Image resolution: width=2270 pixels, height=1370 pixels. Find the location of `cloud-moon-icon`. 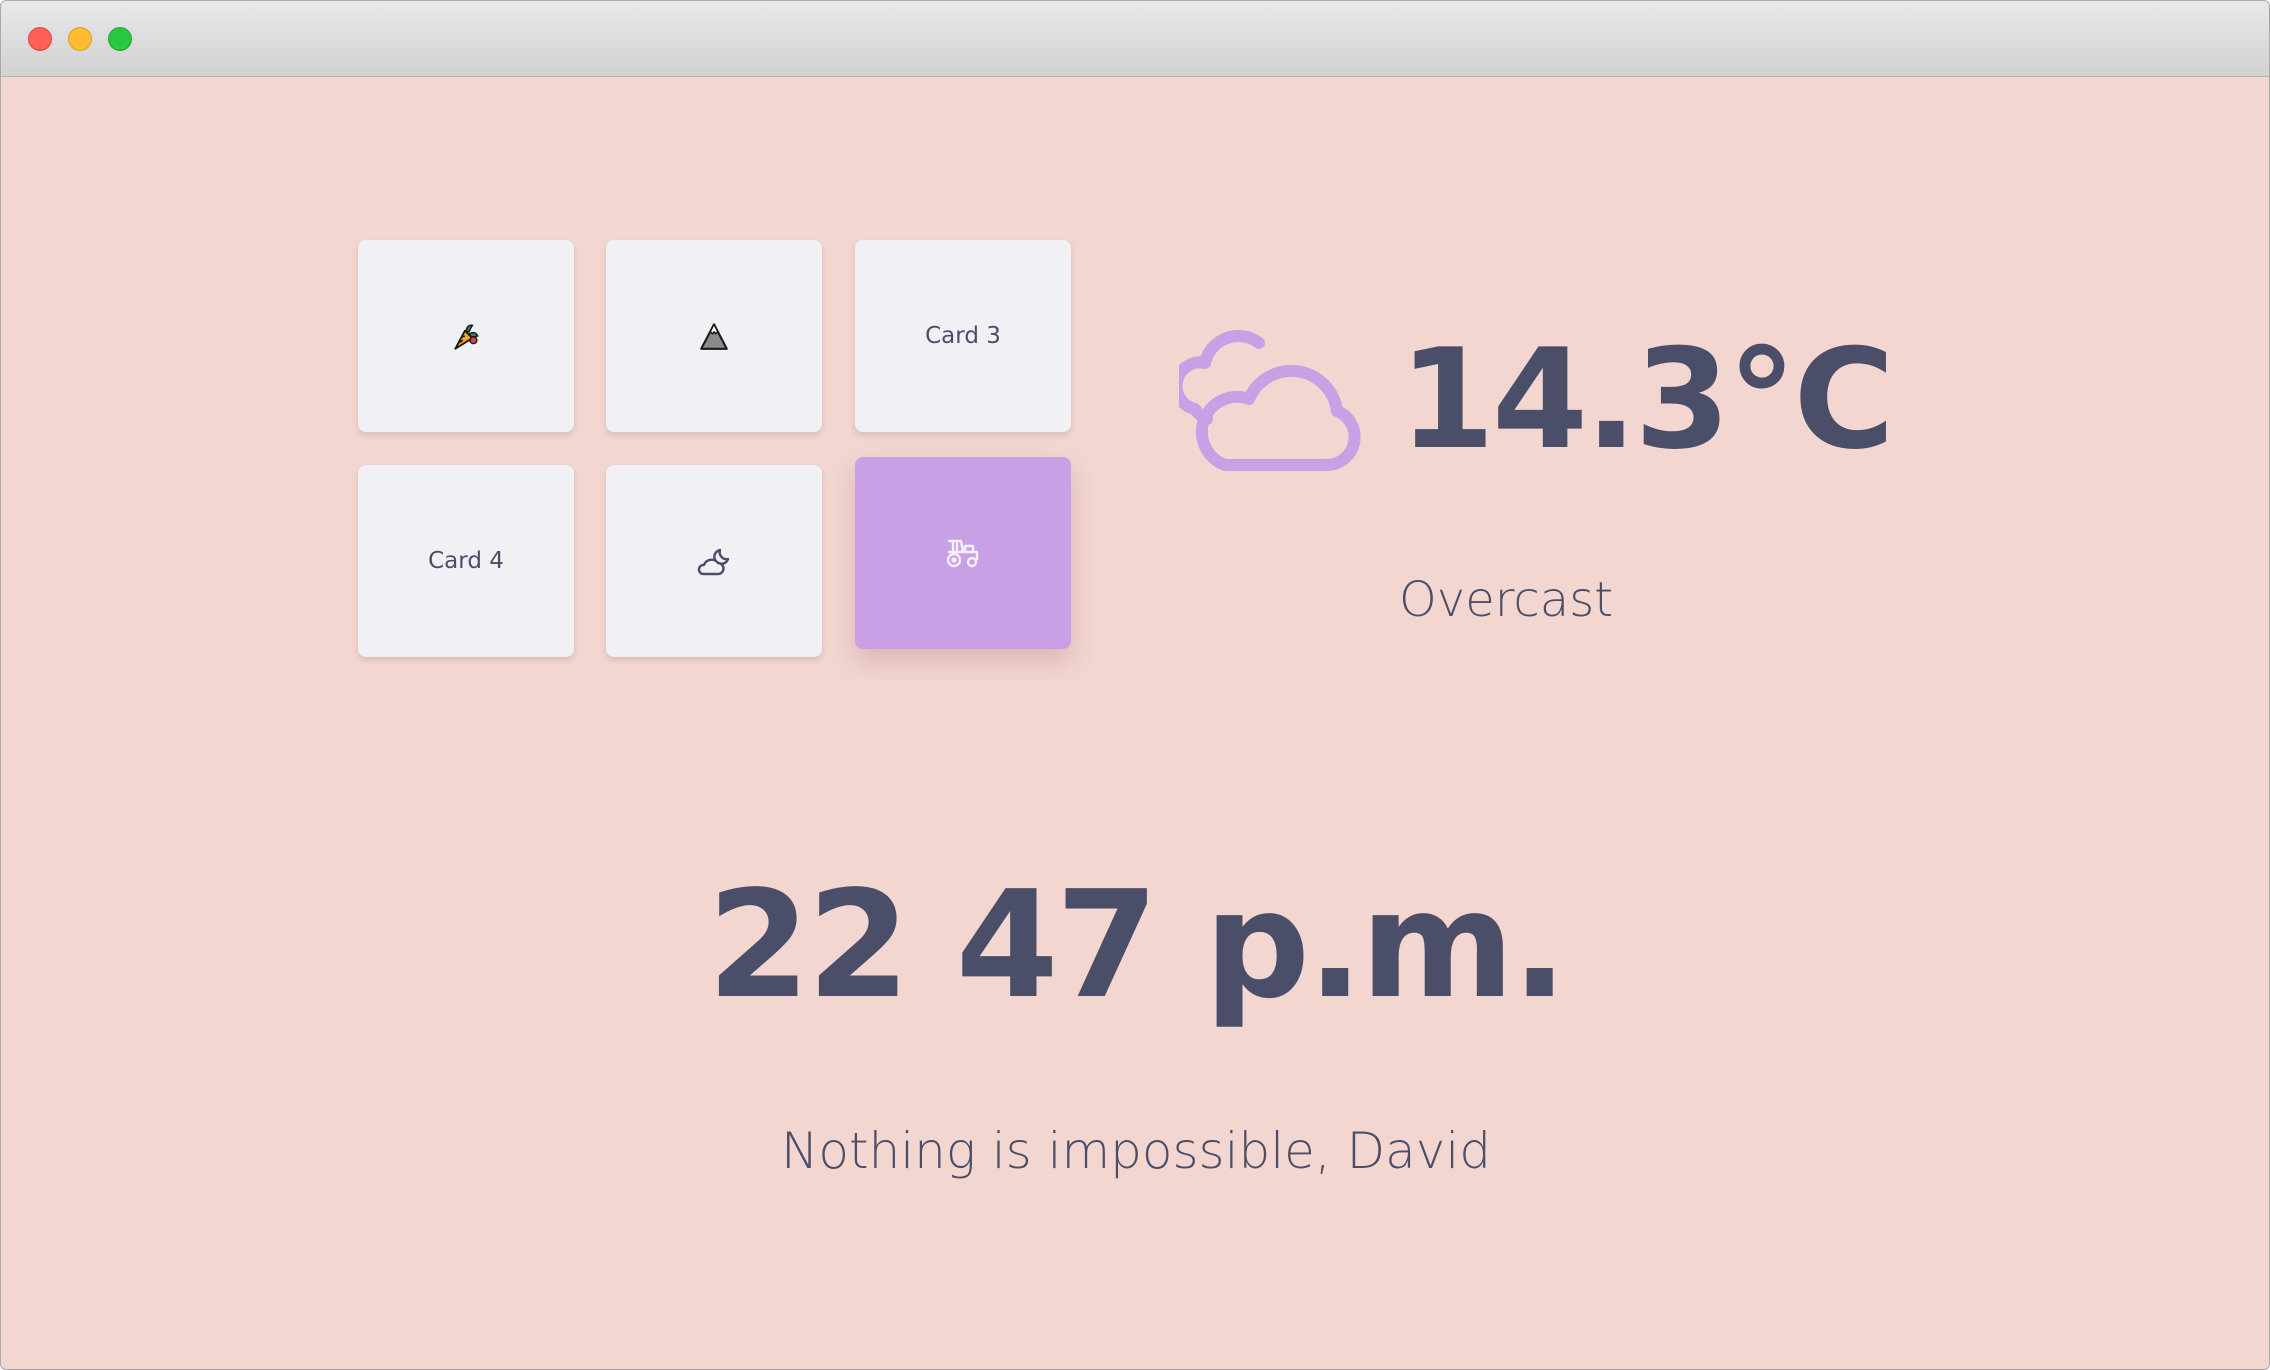

cloud-moon-icon is located at coordinates (713, 562).